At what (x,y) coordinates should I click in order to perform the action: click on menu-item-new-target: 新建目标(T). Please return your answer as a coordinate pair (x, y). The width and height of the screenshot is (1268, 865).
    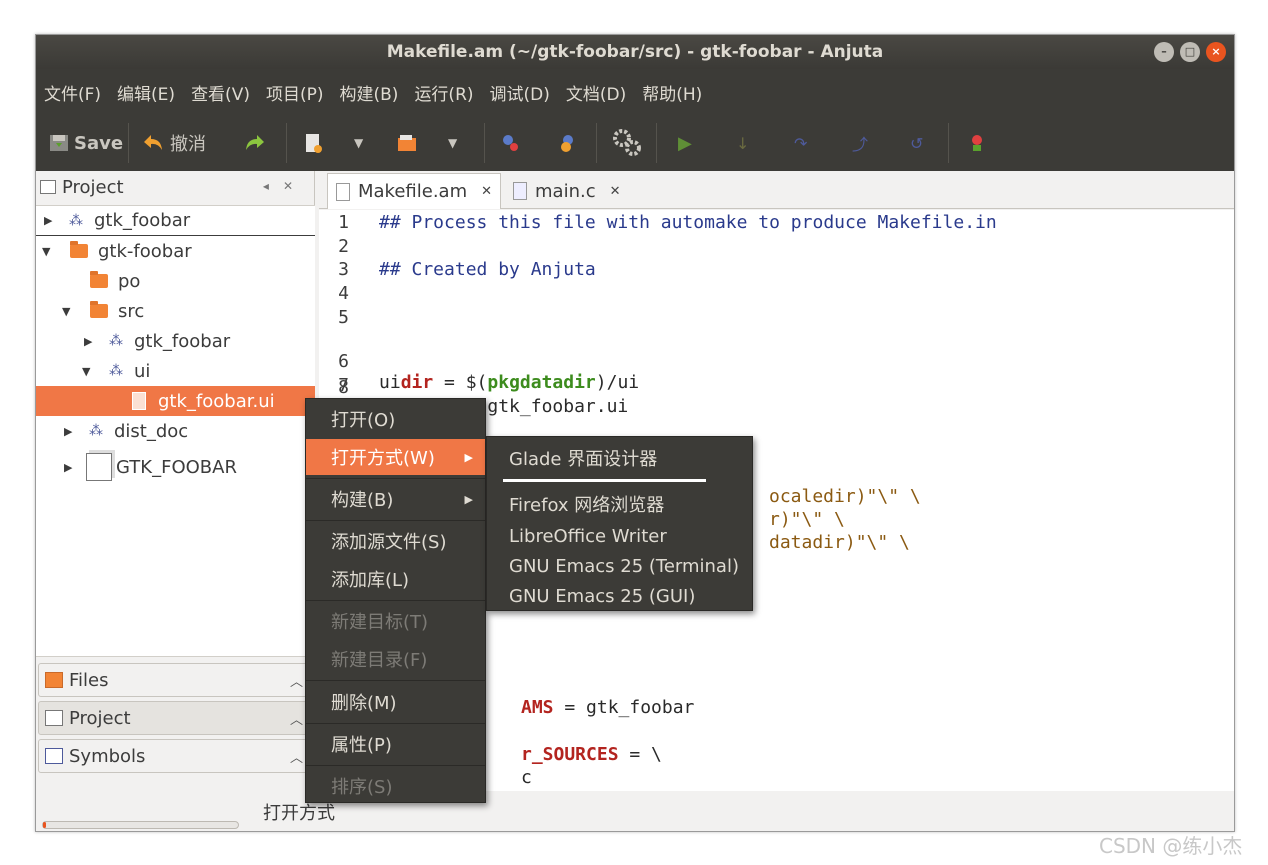
    Looking at the image, I should click on (395, 621).